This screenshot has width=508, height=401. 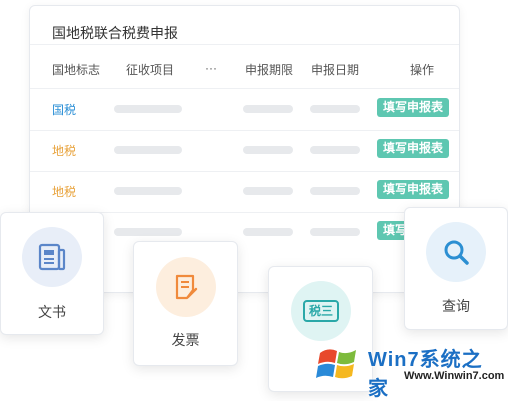 I want to click on query-icon-circle, so click(x=456, y=252).